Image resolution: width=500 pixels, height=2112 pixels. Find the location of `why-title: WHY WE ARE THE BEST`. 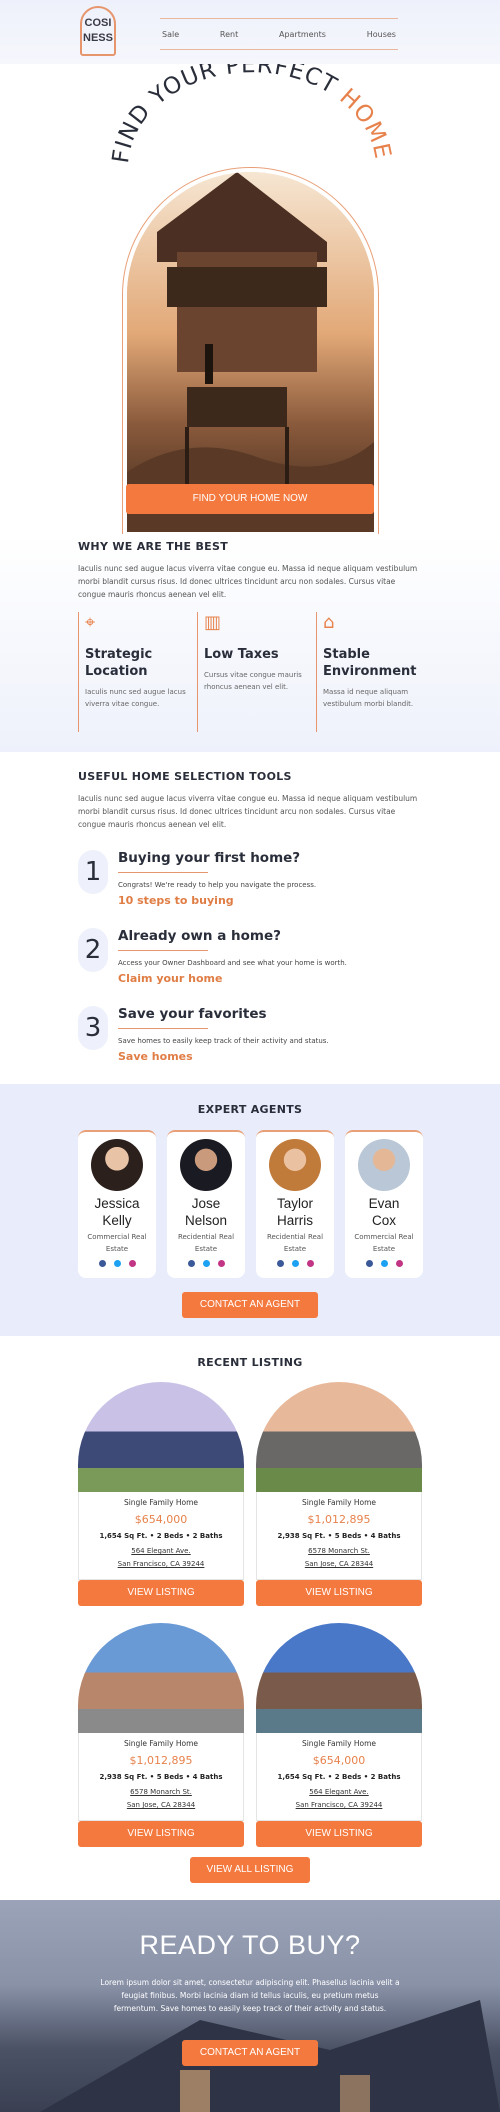

why-title: WHY WE ARE THE BEST is located at coordinates (153, 546).